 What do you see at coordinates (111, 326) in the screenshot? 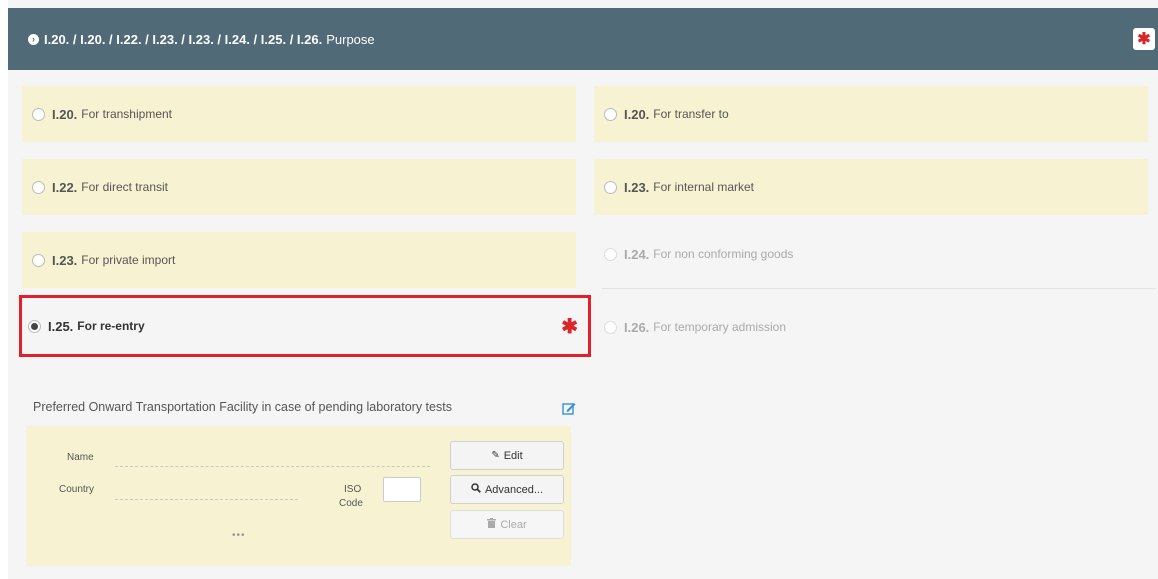
I see `option-label: For re-entry` at bounding box center [111, 326].